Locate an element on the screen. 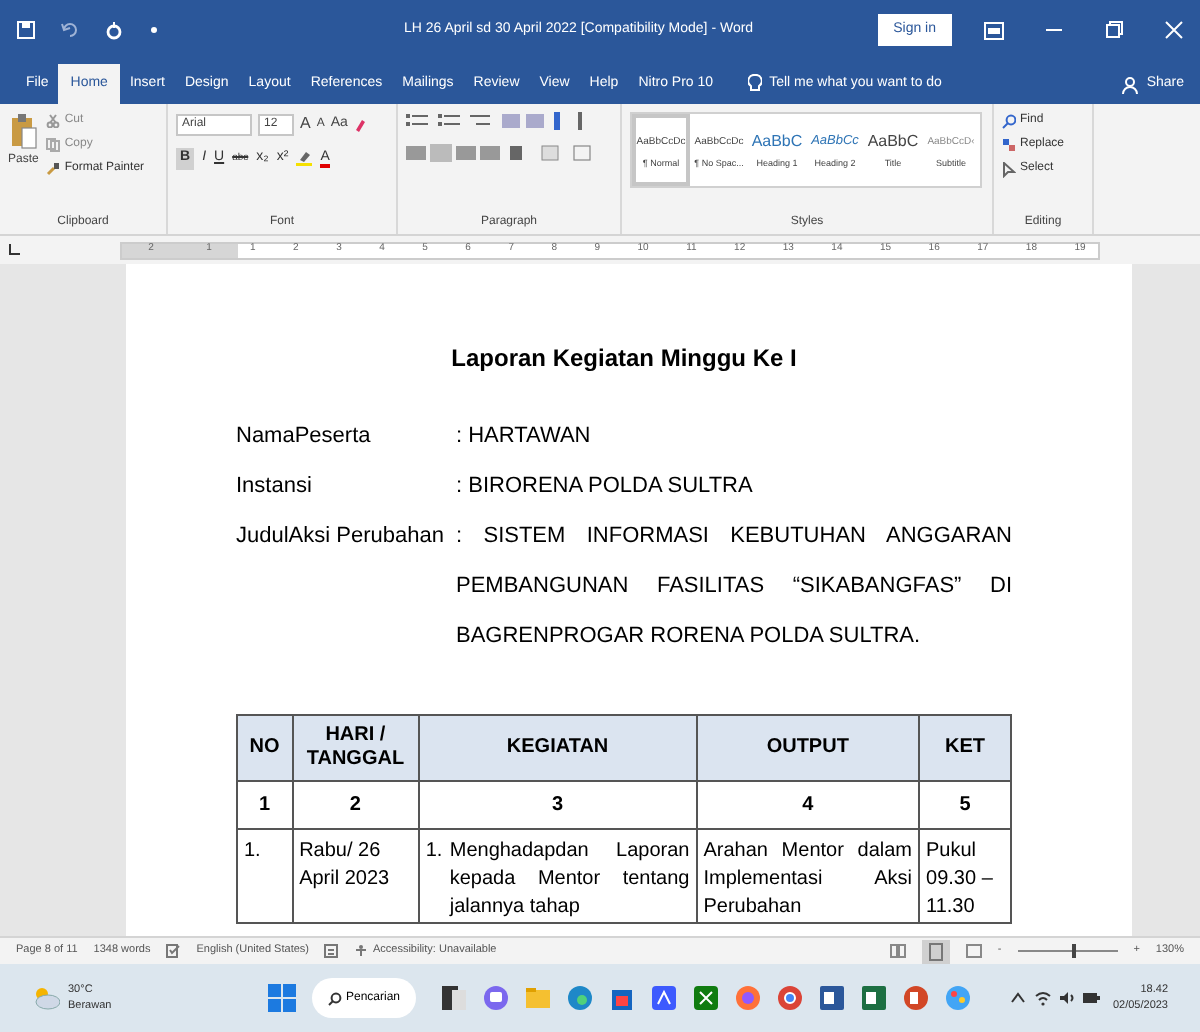  replace-icon is located at coordinates (1009, 145).